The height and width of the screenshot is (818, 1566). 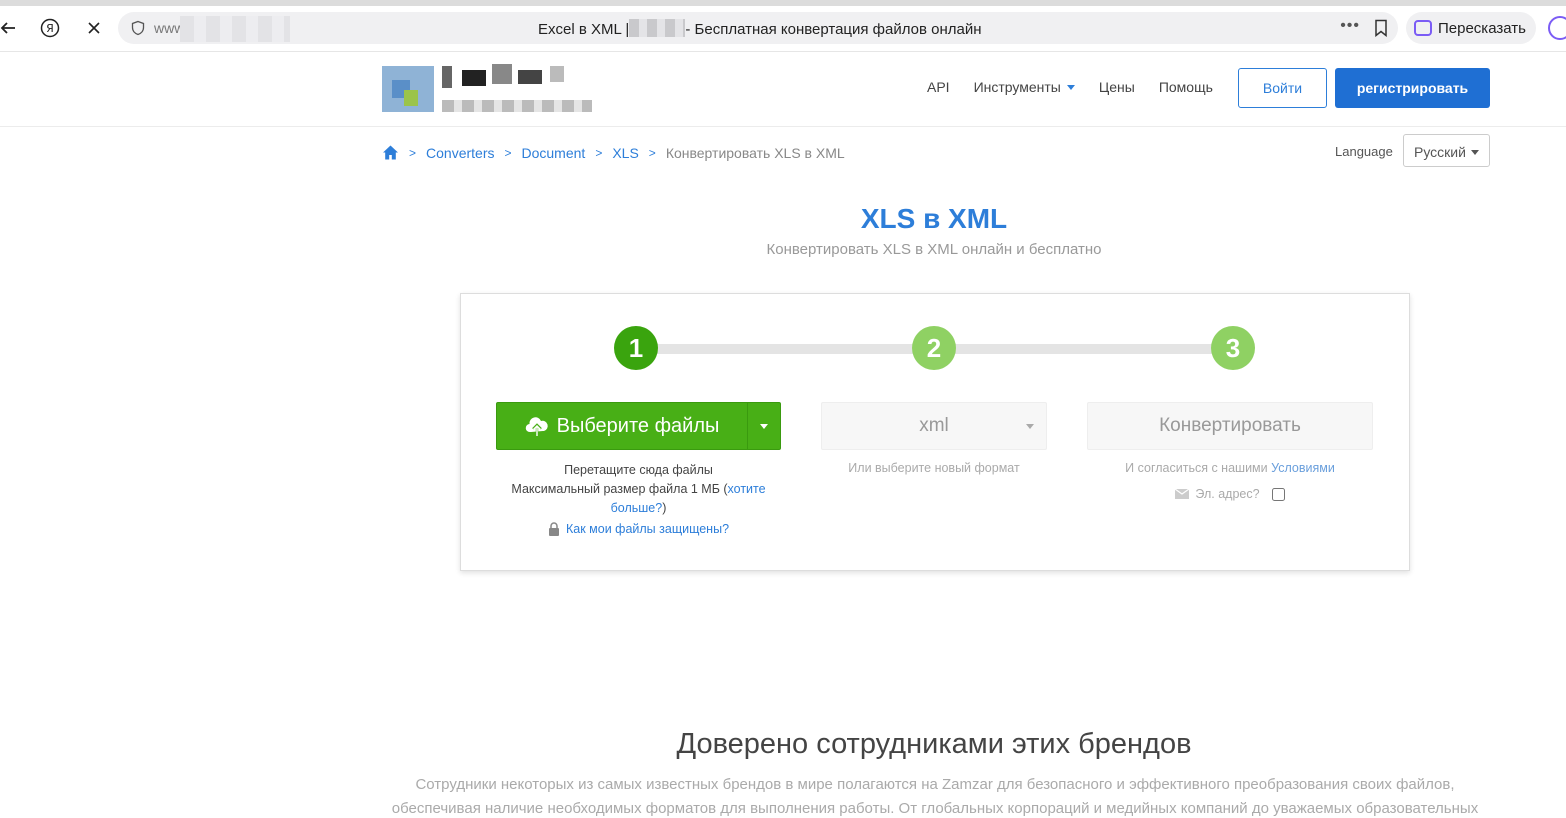 I want to click on email-option: Эл. адрес?, so click(x=1230, y=494).